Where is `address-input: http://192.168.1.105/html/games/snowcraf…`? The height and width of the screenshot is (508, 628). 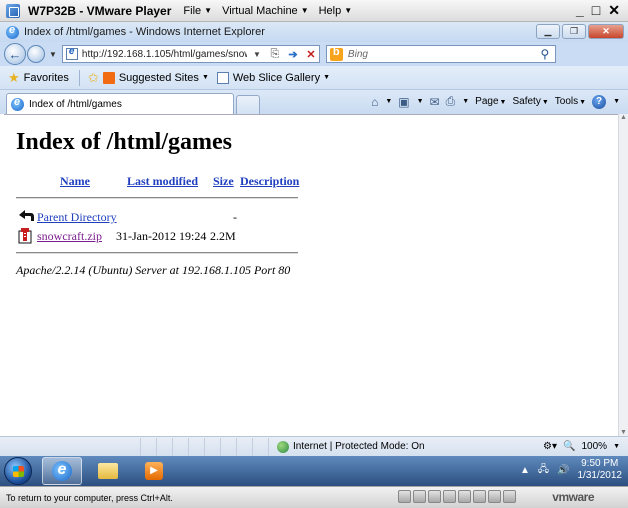 address-input: http://192.168.1.105/html/games/snowcraf… is located at coordinates (164, 54).